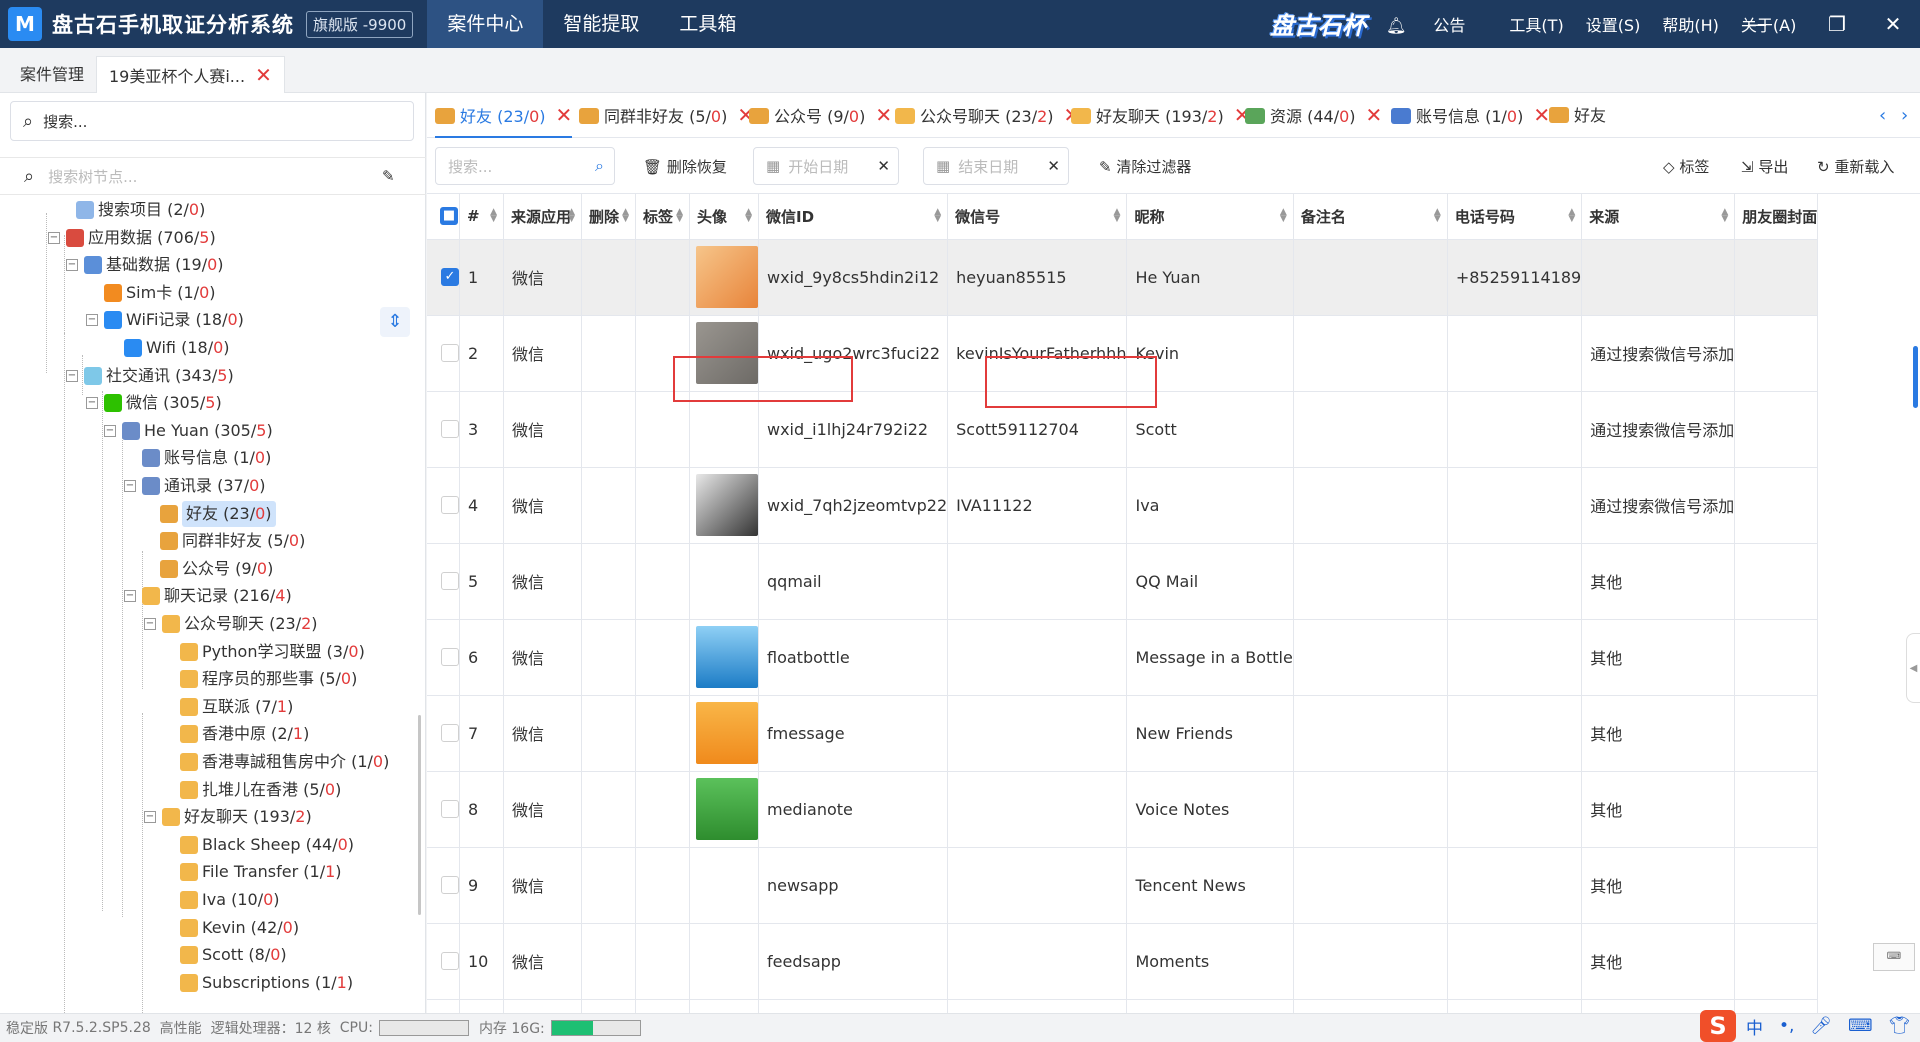 The image size is (1920, 1042). What do you see at coordinates (1894, 957) in the screenshot?
I see `keyboard-widget-icon: ⌨` at bounding box center [1894, 957].